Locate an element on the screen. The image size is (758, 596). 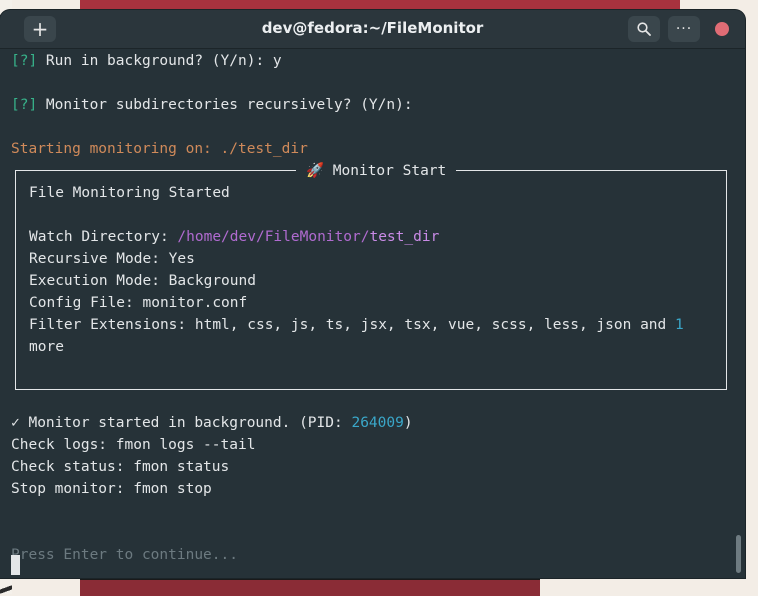
pid-value: 264009 is located at coordinates (377, 423).